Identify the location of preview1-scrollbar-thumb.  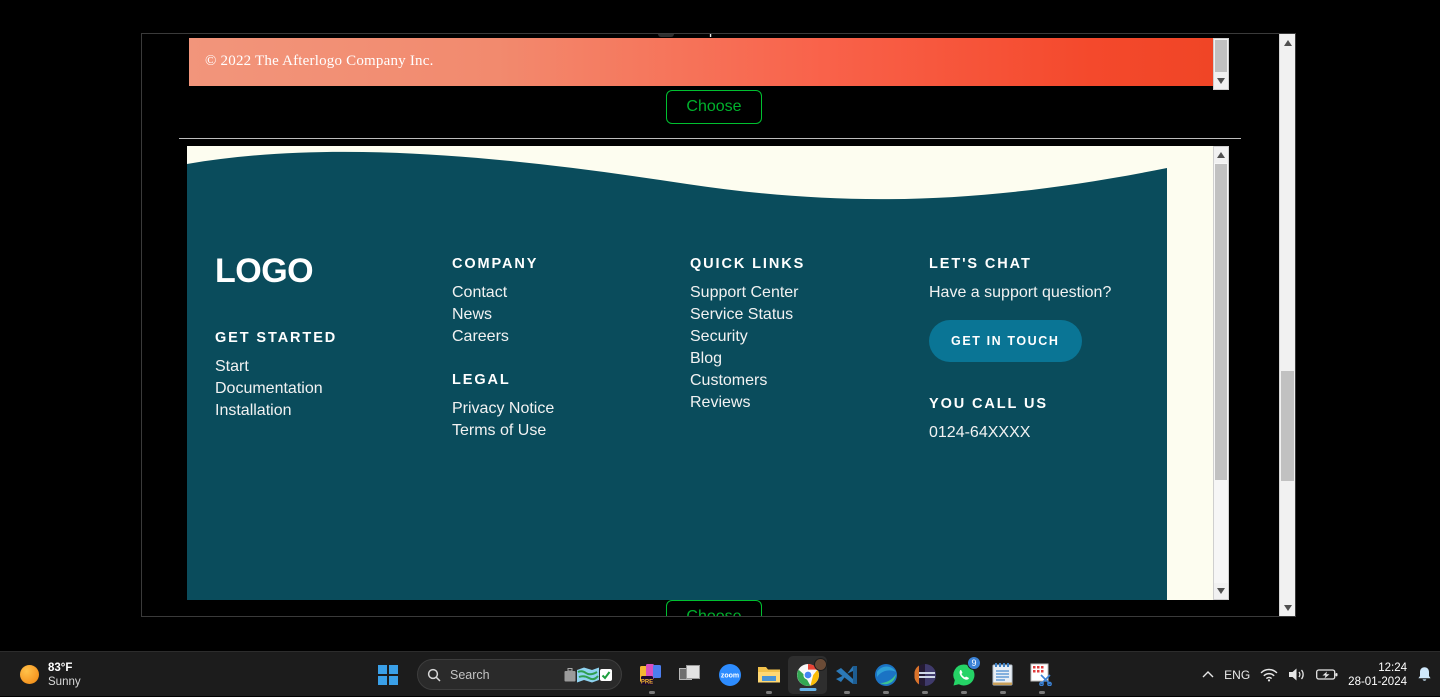
(1221, 56).